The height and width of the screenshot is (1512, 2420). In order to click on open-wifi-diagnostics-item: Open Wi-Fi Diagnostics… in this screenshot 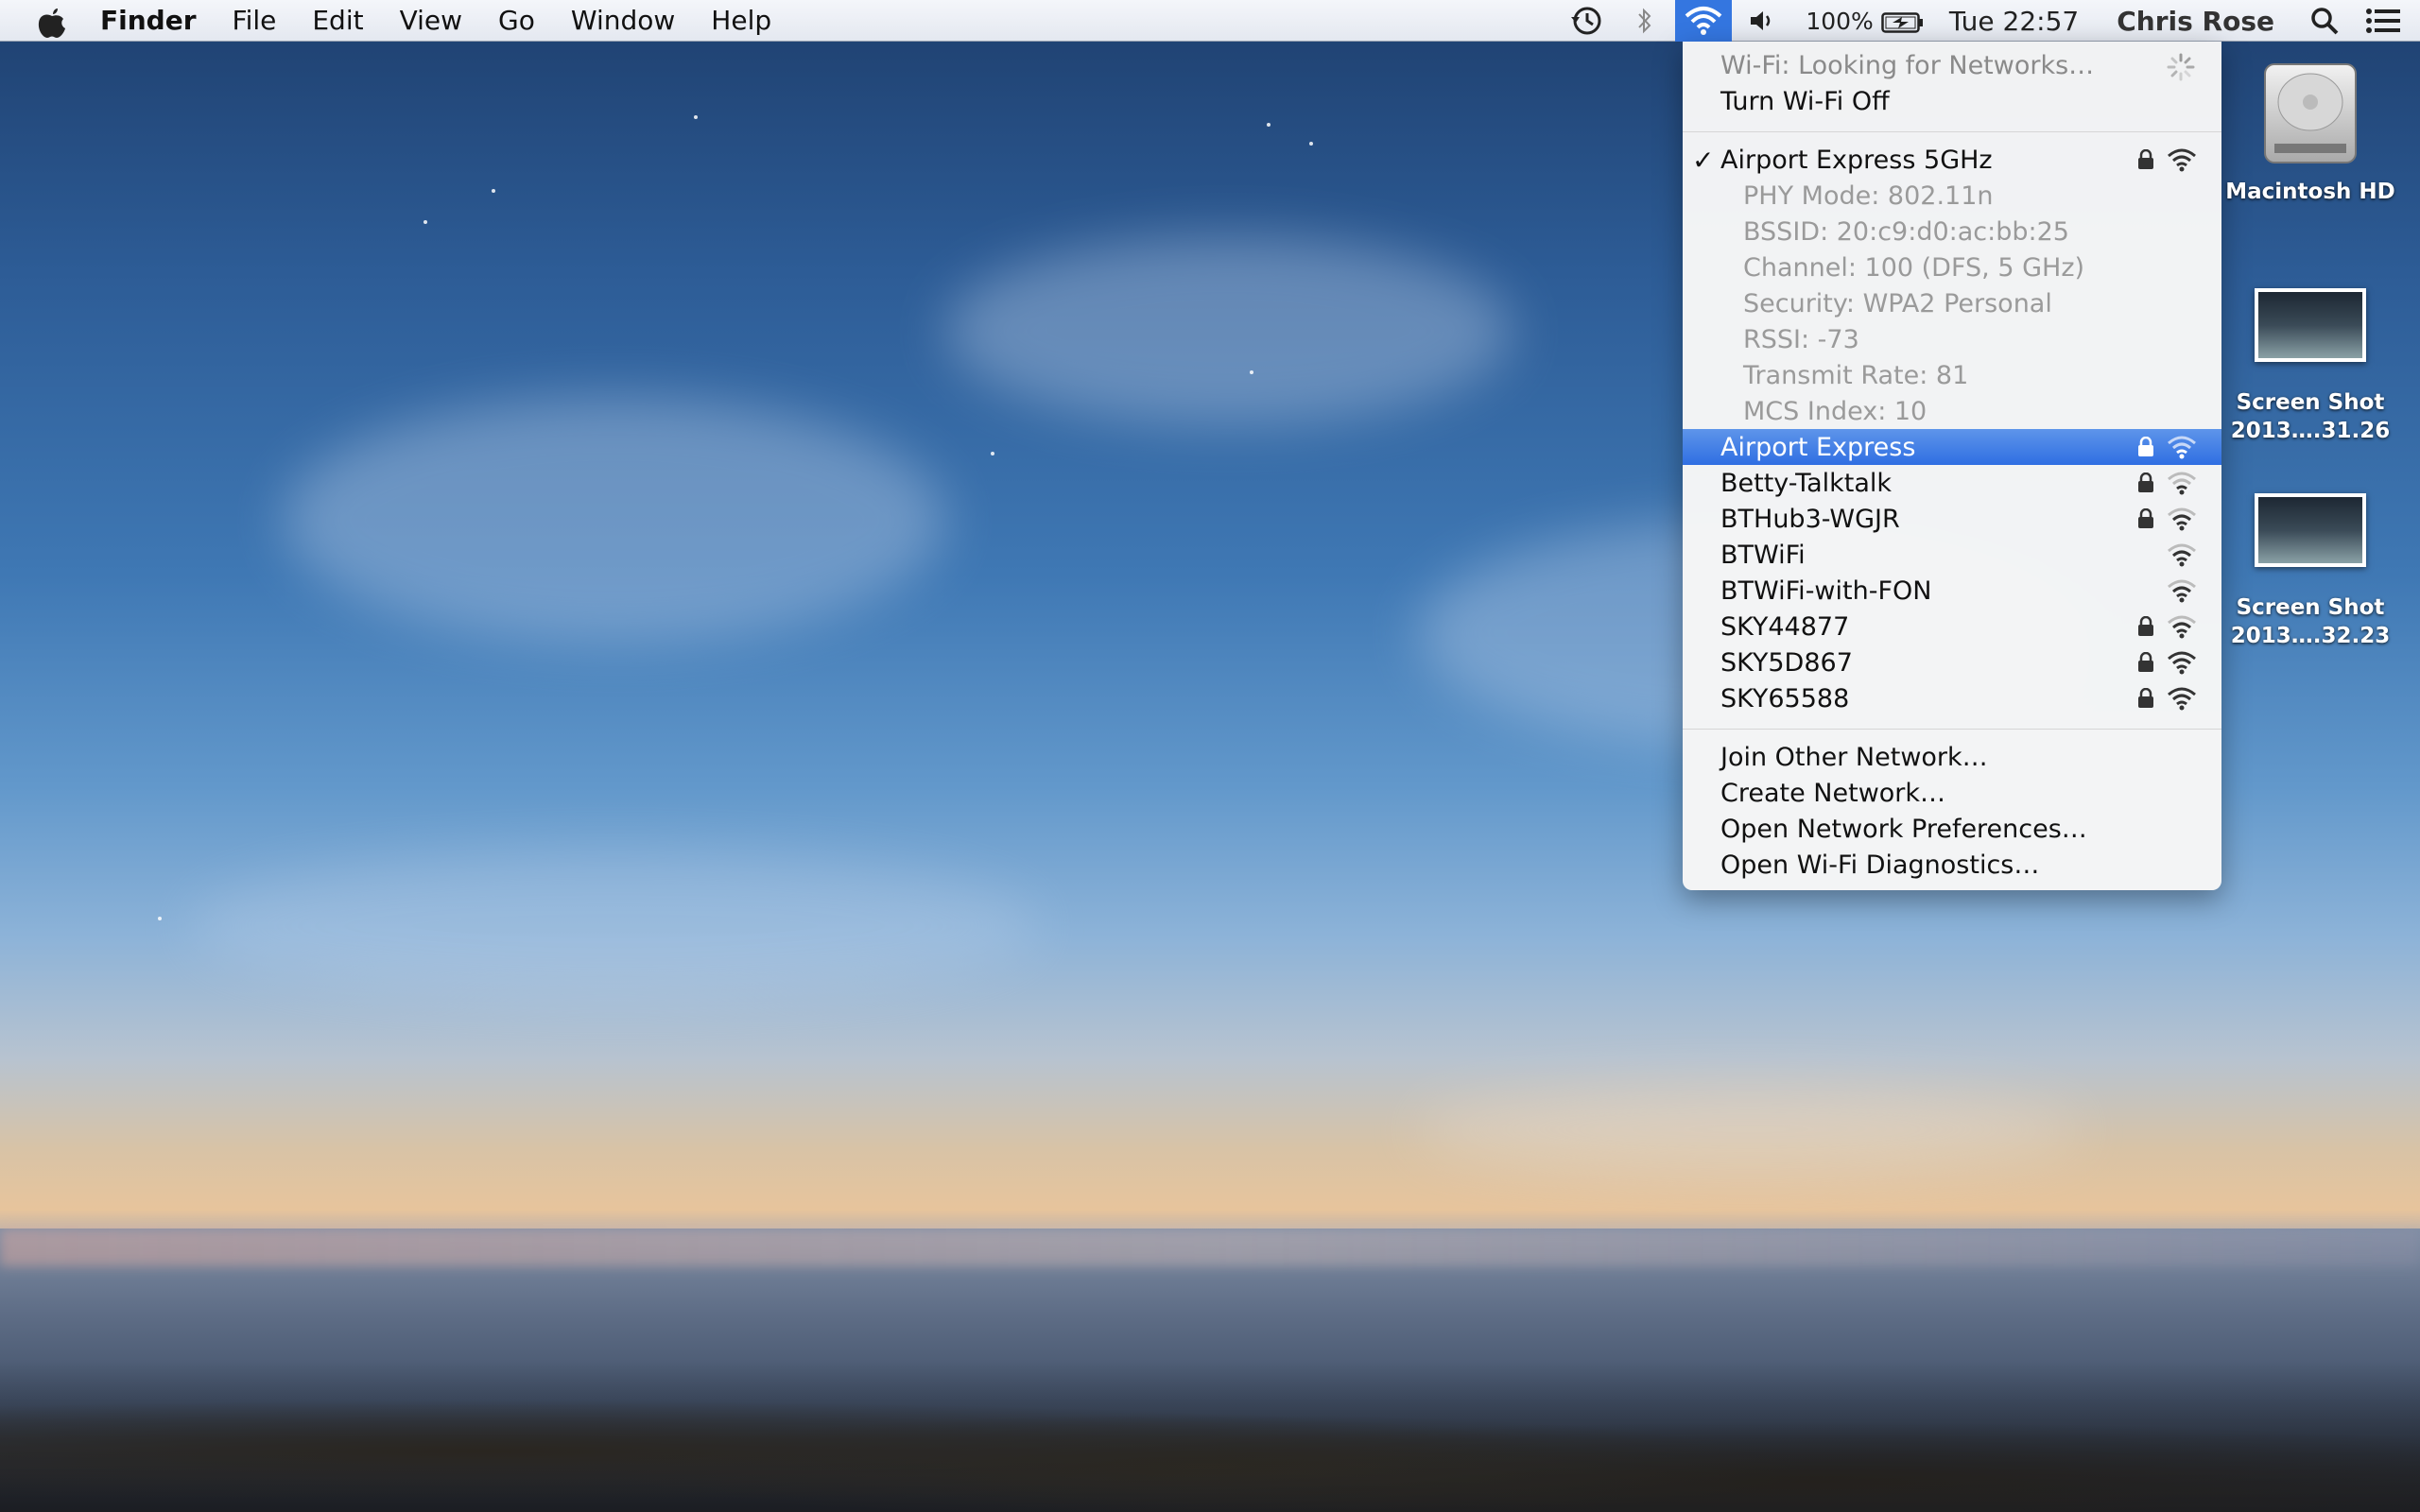, I will do `click(1952, 865)`.